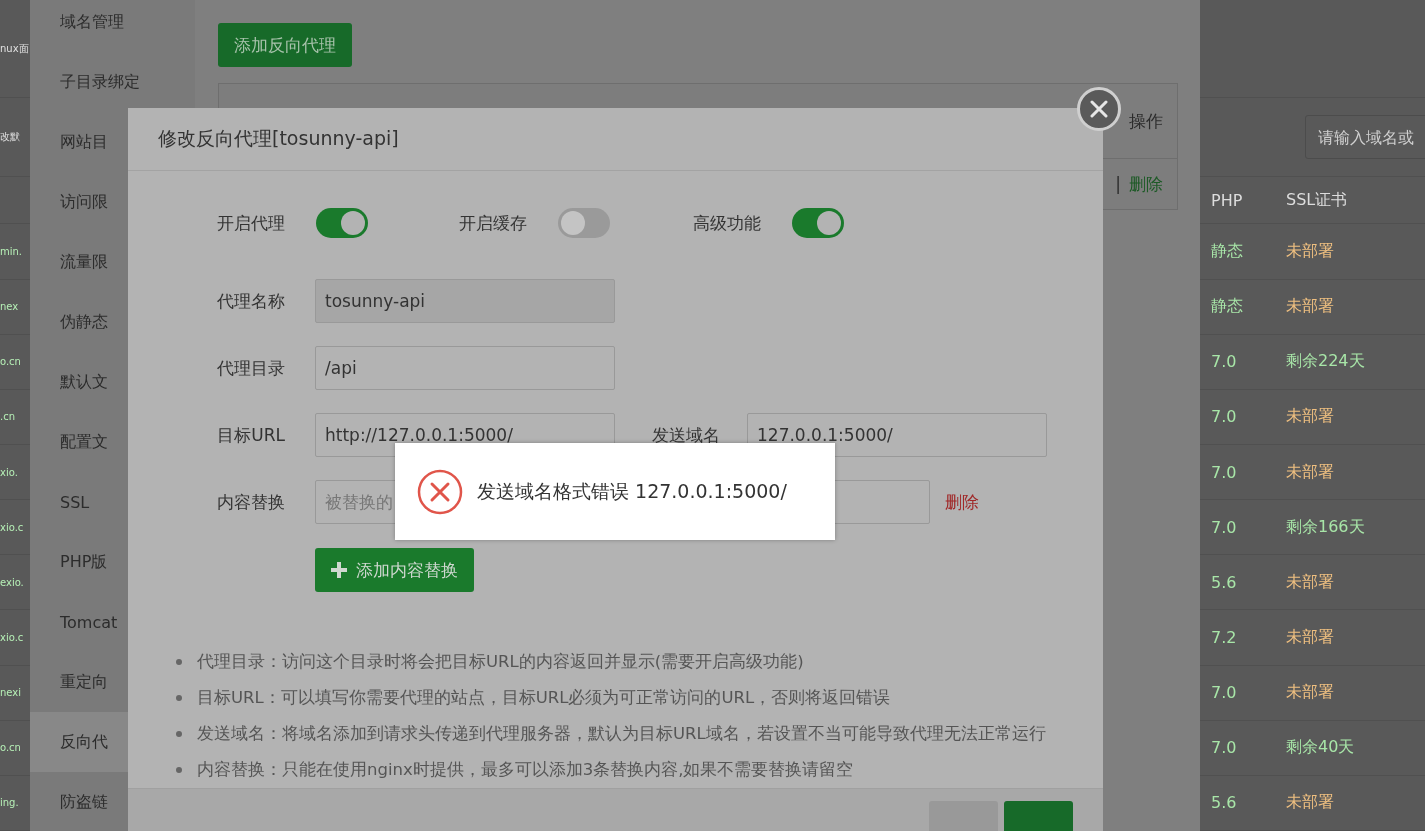 The image size is (1425, 831). Describe the element at coordinates (250, 502) in the screenshot. I see `field-label: 内容替换` at that location.